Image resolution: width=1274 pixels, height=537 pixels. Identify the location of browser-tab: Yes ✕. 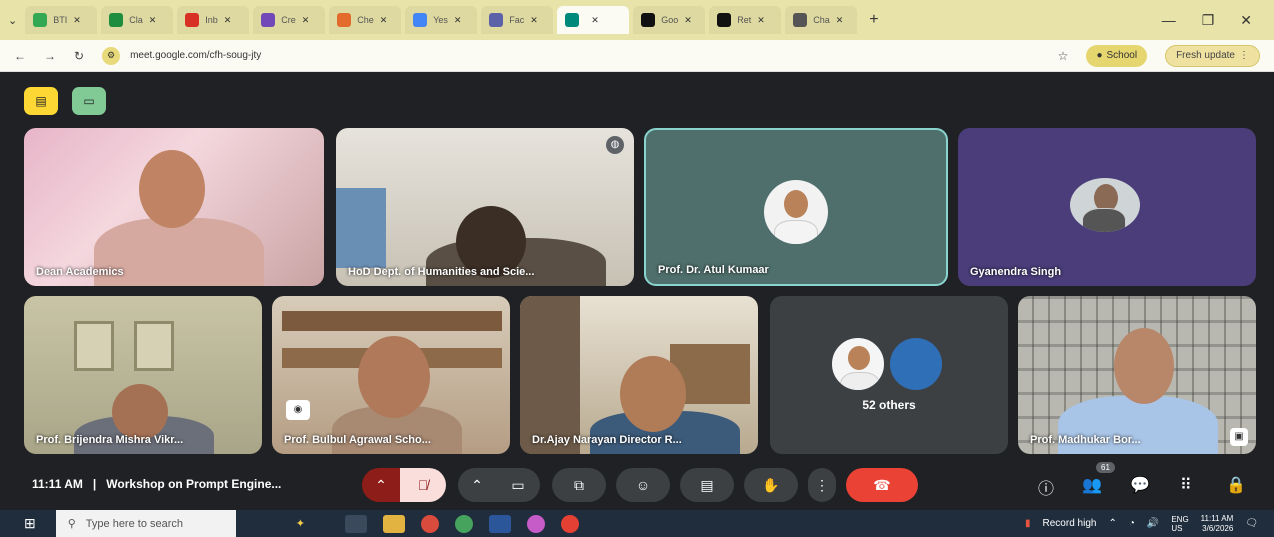
(441, 20).